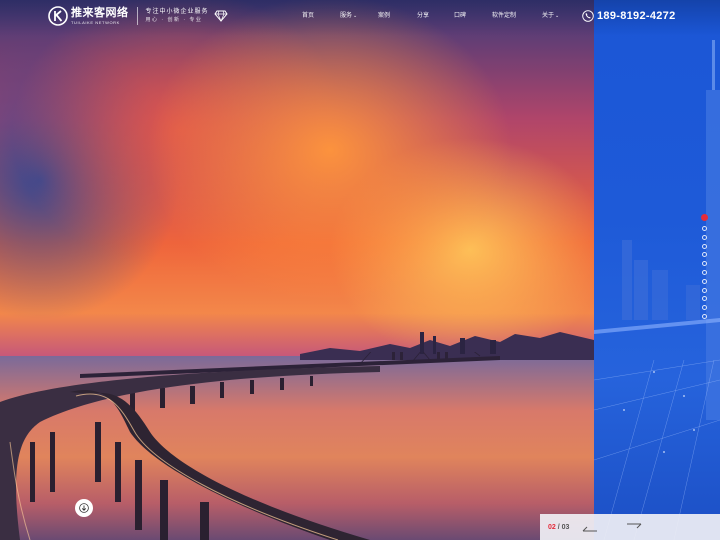 The image size is (720, 540). I want to click on scroll-down-button, so click(84, 508).